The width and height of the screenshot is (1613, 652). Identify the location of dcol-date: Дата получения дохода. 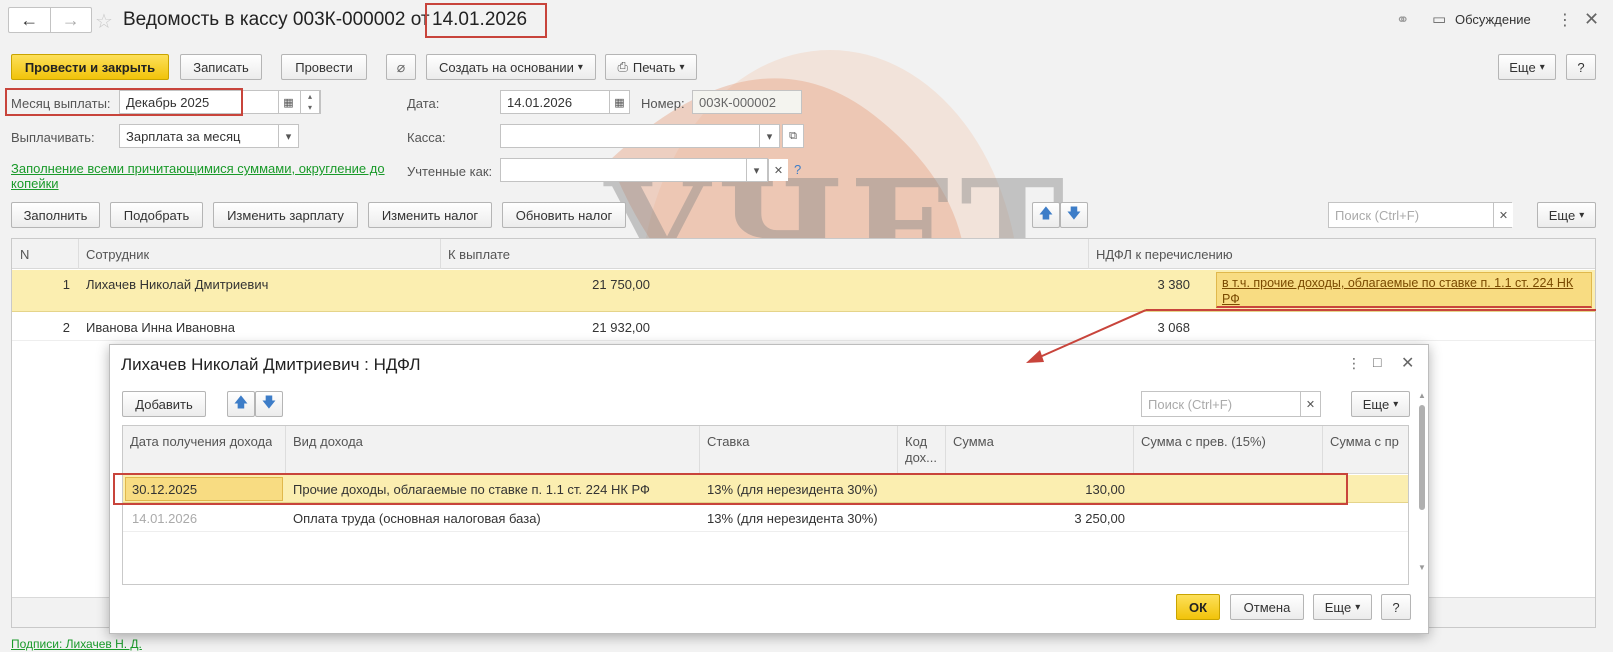
(201, 441).